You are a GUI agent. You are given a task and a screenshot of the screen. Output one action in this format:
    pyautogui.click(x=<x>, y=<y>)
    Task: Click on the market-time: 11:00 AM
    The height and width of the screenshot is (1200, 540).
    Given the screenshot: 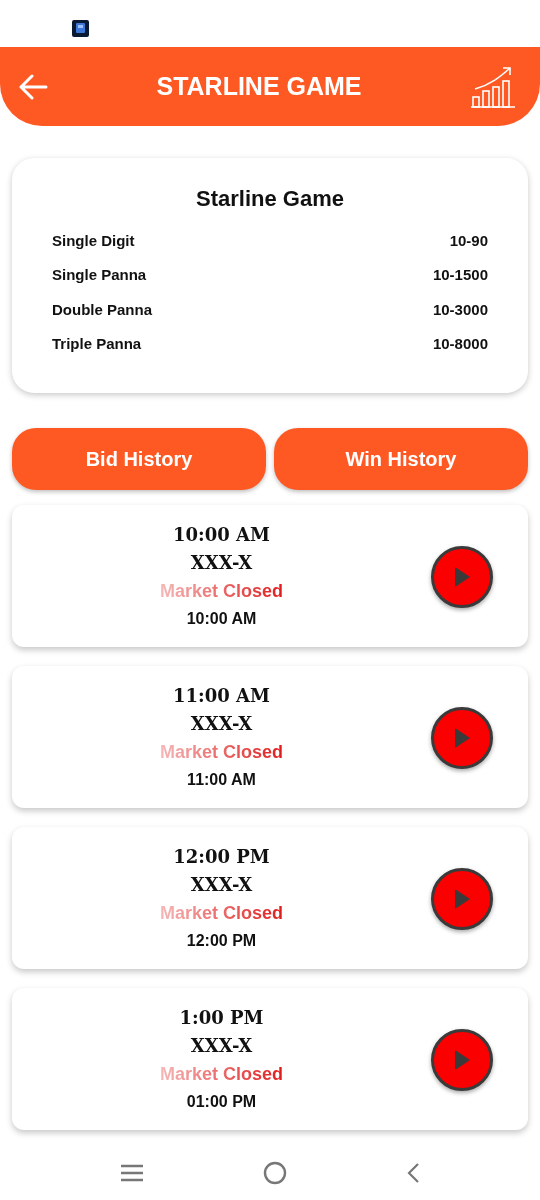 What is the action you would take?
    pyautogui.click(x=221, y=780)
    